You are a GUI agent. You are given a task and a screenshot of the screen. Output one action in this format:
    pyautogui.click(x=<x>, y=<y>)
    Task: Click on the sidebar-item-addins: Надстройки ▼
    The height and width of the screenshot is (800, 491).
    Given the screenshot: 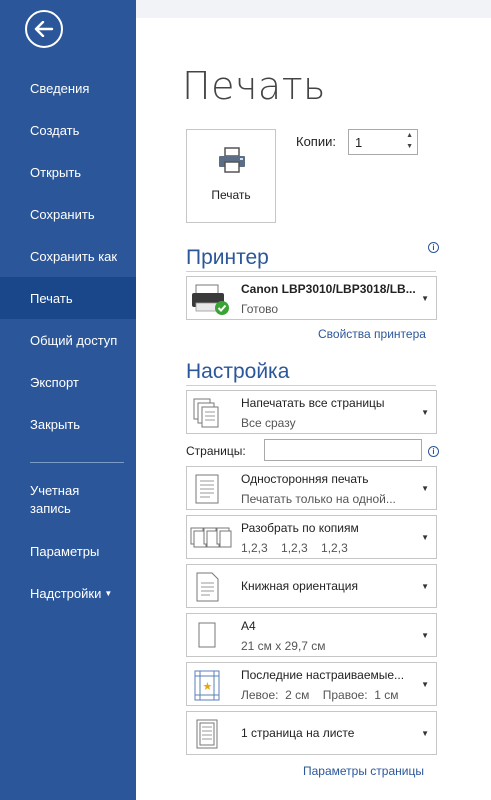 What is the action you would take?
    pyautogui.click(x=68, y=593)
    